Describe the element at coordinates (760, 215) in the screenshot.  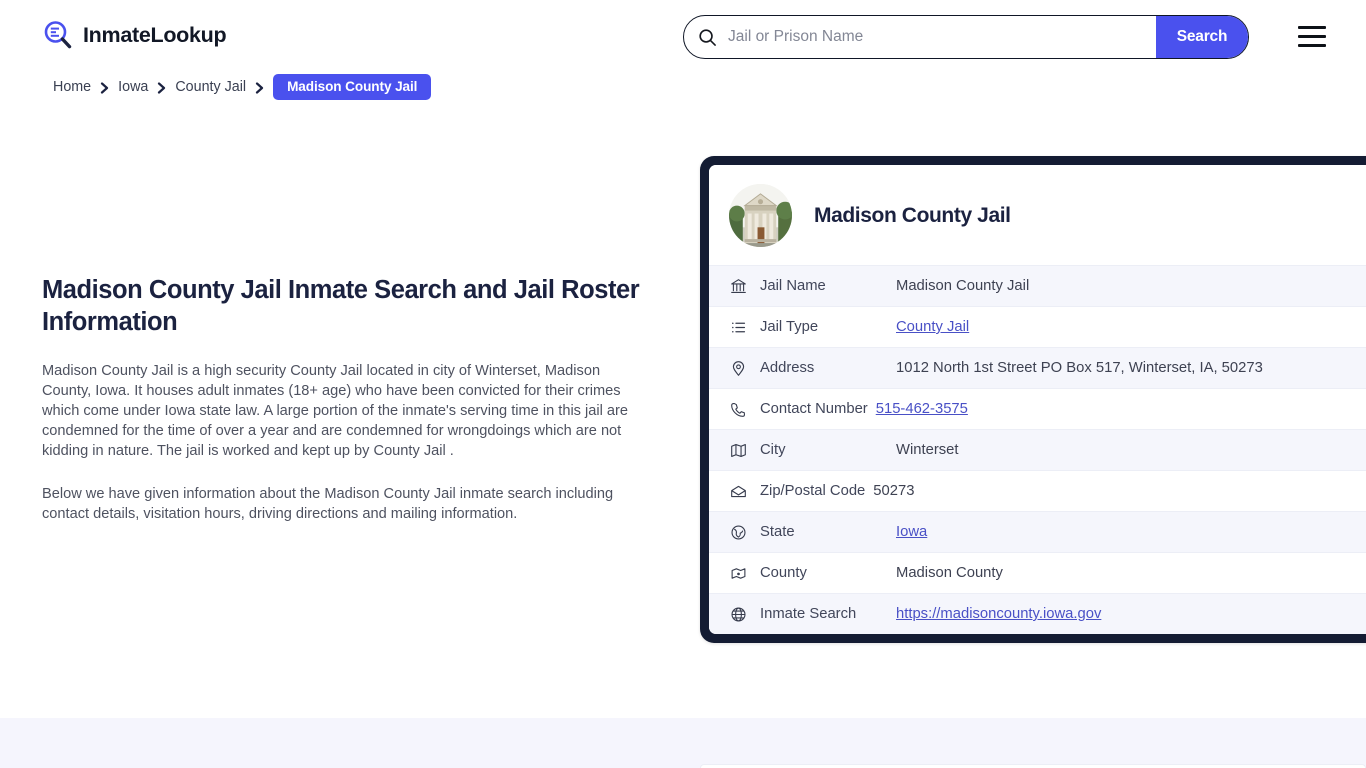
I see `jail-photo` at that location.